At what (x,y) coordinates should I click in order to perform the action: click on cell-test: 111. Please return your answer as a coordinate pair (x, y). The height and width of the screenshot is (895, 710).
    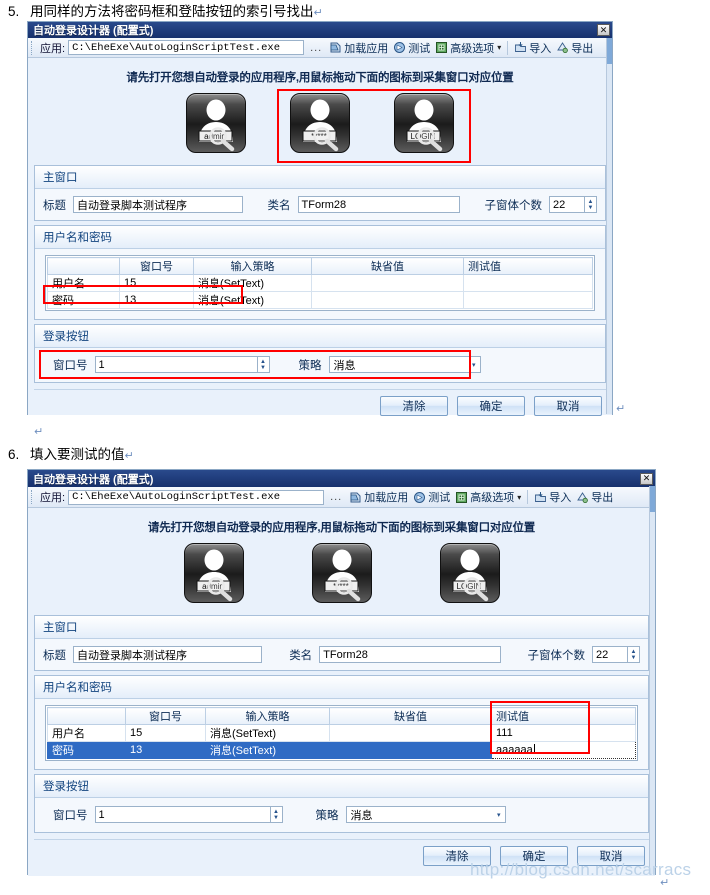
    Looking at the image, I should click on (563, 733).